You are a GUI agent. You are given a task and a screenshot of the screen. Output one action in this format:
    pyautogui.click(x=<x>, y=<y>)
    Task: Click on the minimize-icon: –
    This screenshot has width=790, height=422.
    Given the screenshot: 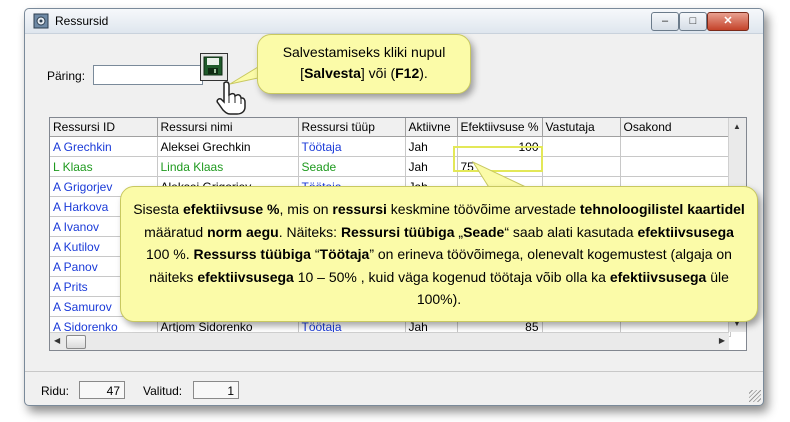 What is the action you would take?
    pyautogui.click(x=665, y=21)
    